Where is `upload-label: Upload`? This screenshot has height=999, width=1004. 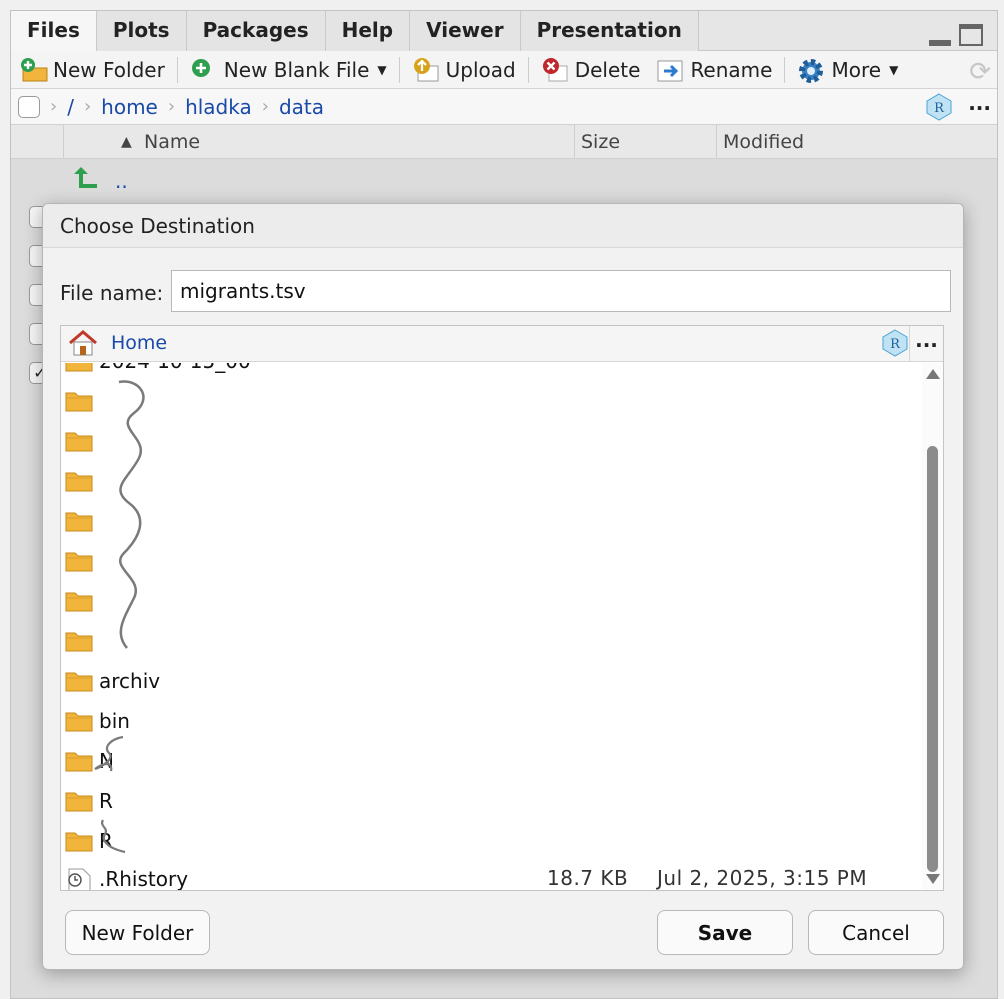 upload-label: Upload is located at coordinates (480, 69).